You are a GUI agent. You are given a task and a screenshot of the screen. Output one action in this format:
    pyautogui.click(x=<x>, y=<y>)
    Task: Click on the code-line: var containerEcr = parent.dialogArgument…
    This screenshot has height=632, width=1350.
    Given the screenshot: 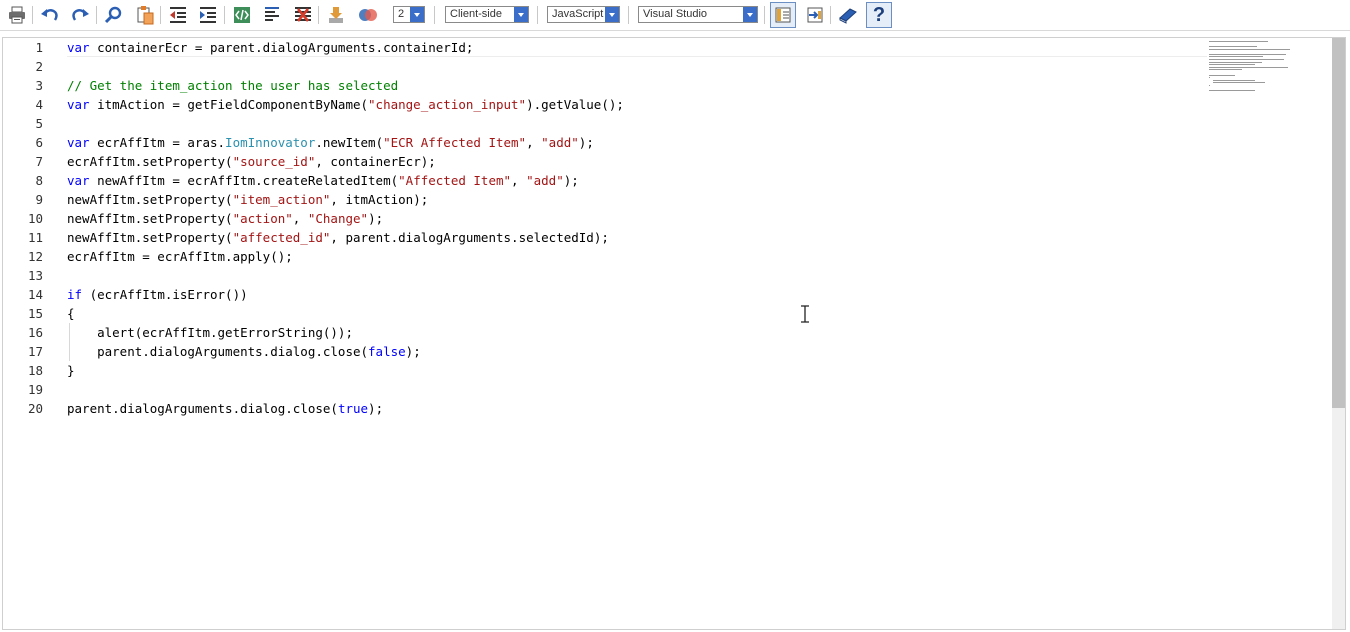 What is the action you would take?
    pyautogui.click(x=637, y=47)
    